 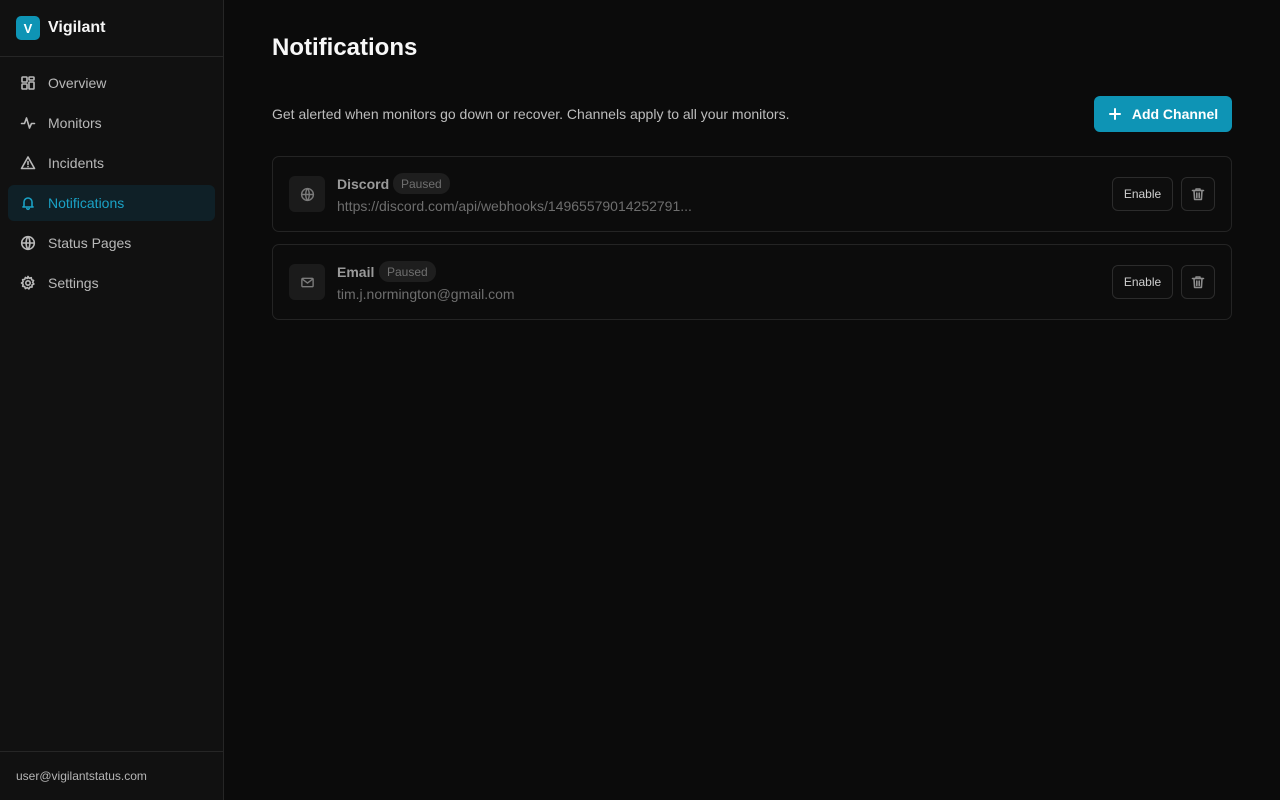 I want to click on user-email: user@vigilantstatus.com, so click(x=111, y=775).